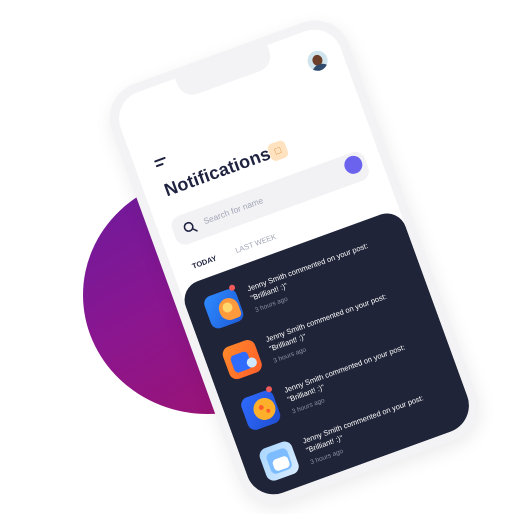 This screenshot has height=514, width=508. Describe the element at coordinates (317, 60) in the screenshot. I see `avatar` at that location.